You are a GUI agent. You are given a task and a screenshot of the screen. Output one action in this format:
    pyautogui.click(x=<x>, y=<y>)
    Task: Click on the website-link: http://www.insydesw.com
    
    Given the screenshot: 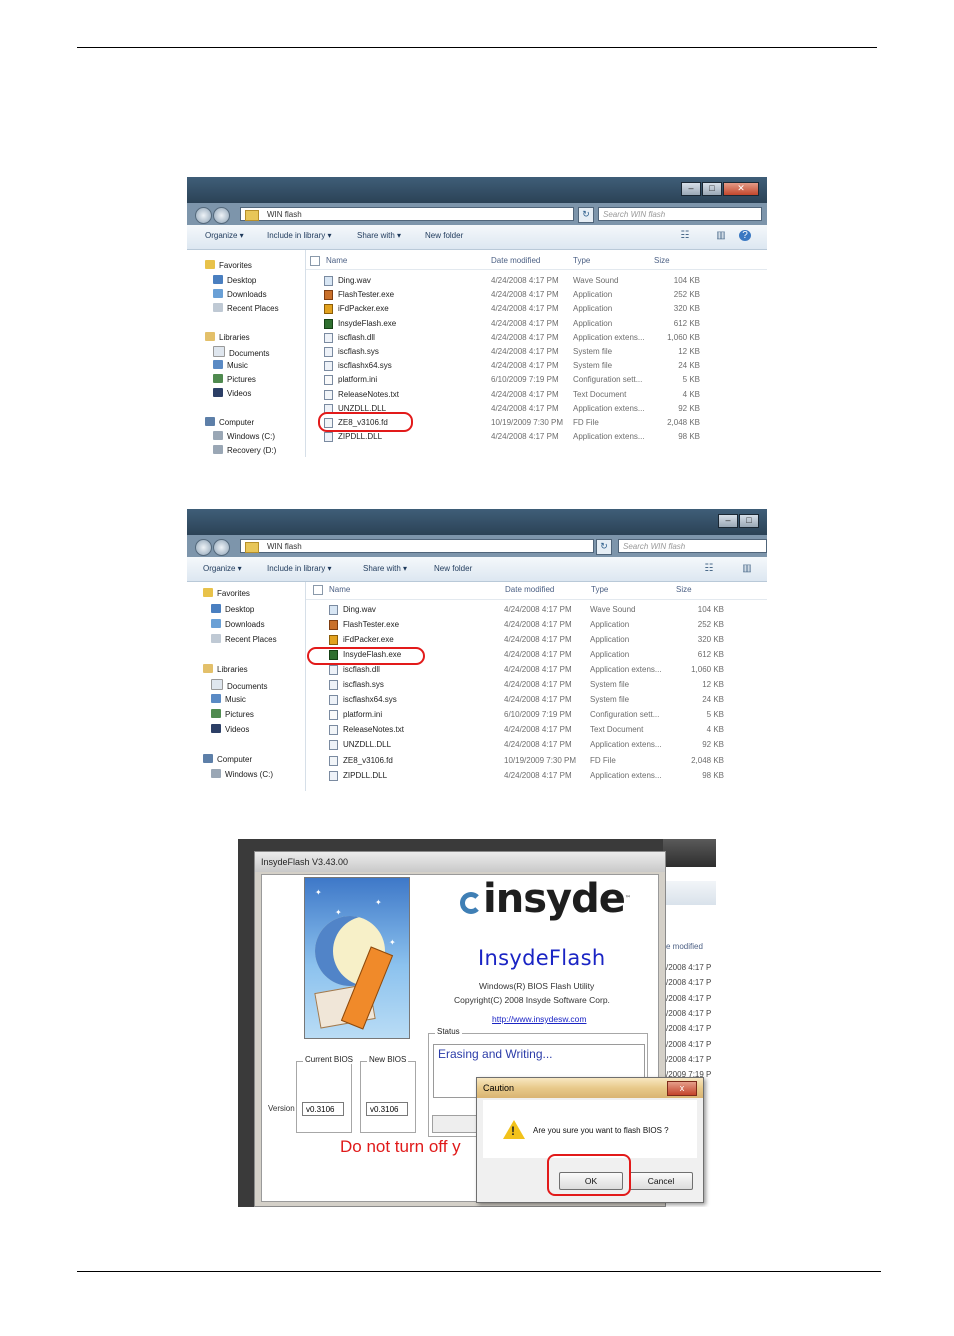 What is the action you would take?
    pyautogui.click(x=539, y=1019)
    